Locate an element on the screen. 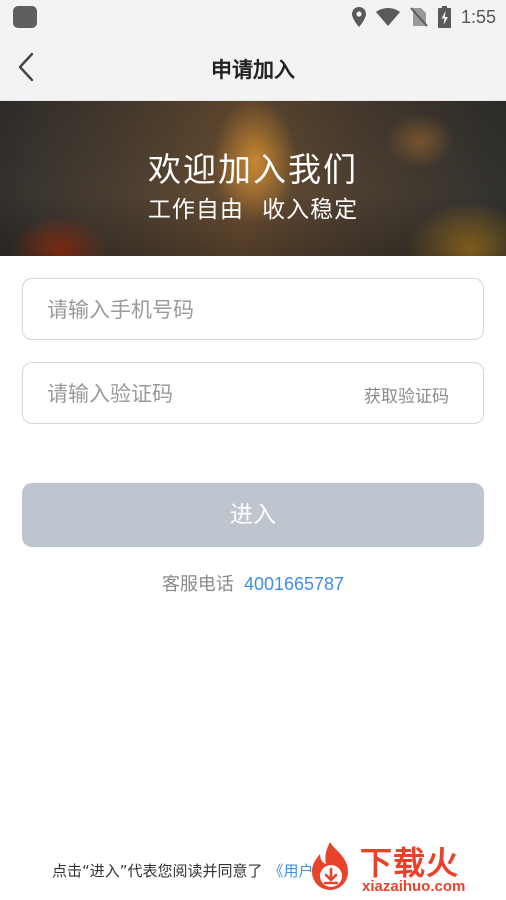 The width and height of the screenshot is (506, 900). verification-code-field: 获取验证码 is located at coordinates (253, 393).